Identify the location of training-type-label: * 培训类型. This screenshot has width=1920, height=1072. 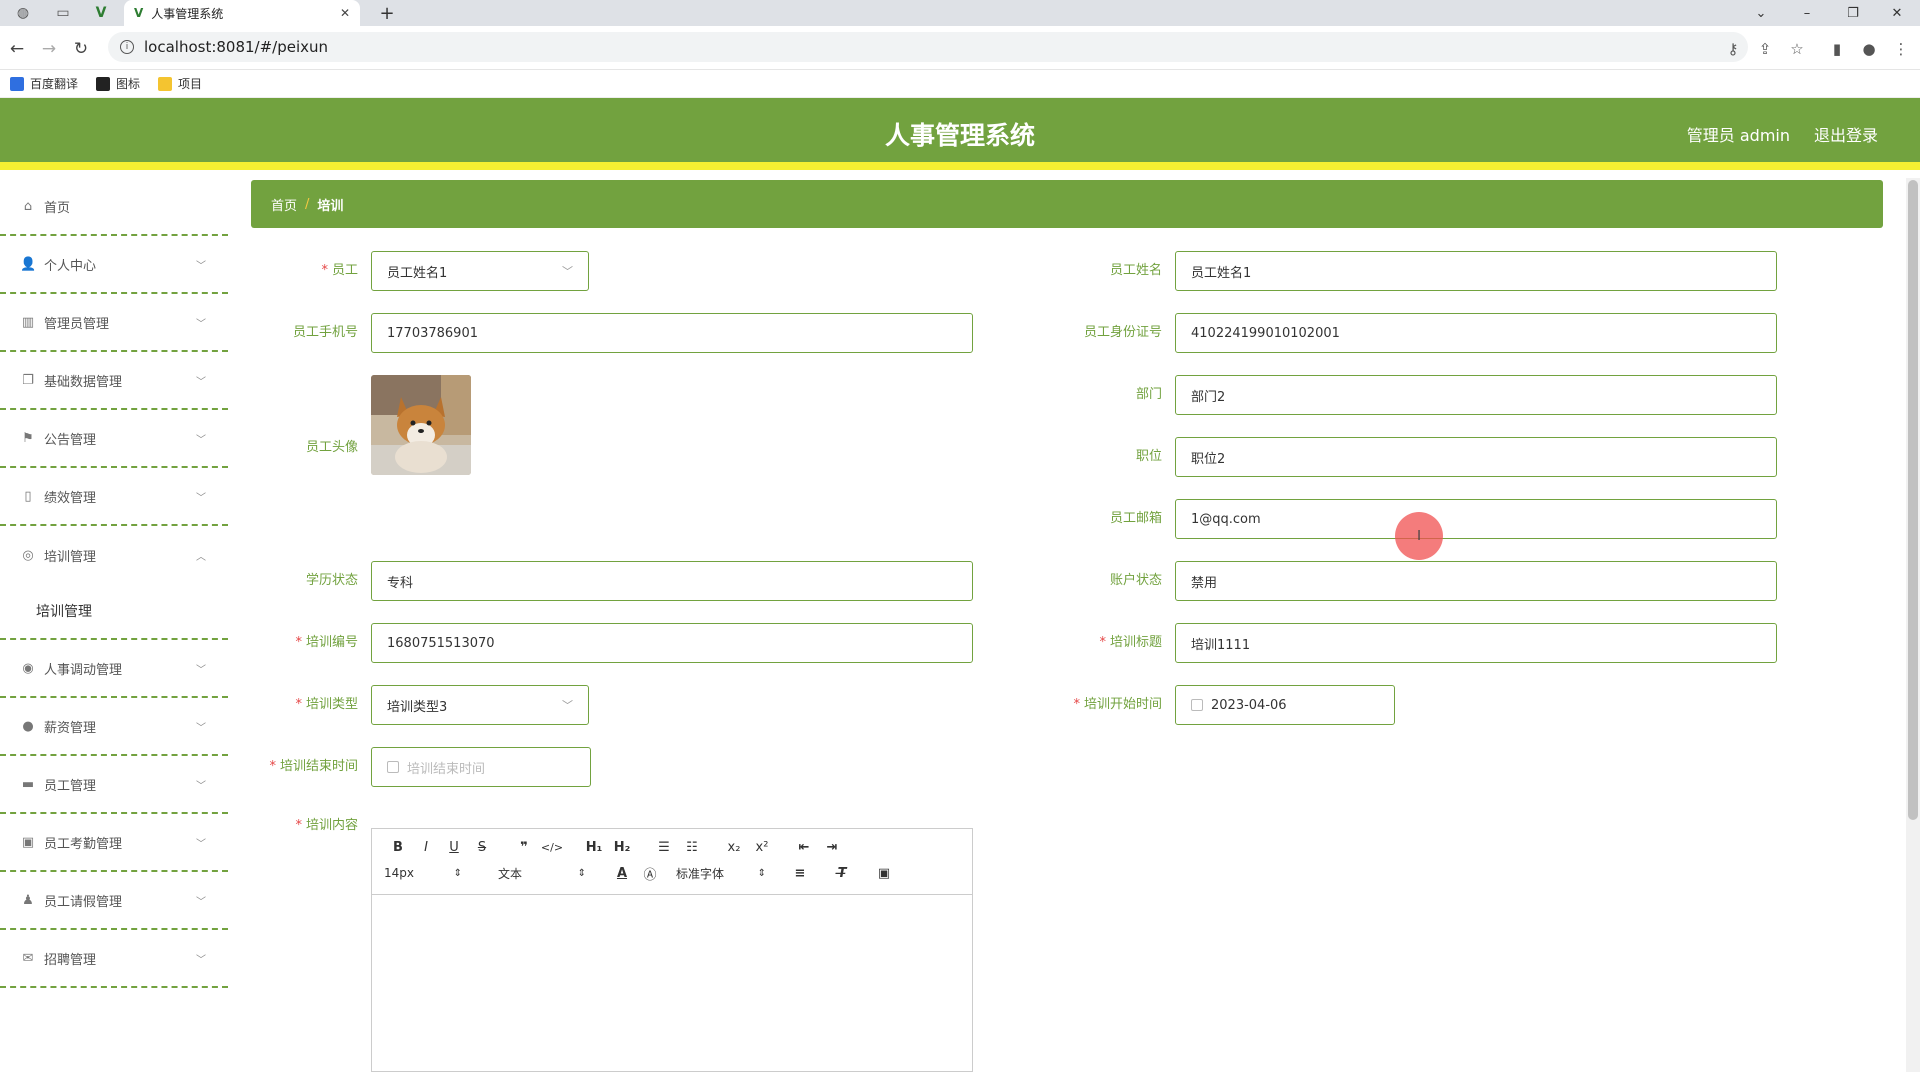
(326, 704).